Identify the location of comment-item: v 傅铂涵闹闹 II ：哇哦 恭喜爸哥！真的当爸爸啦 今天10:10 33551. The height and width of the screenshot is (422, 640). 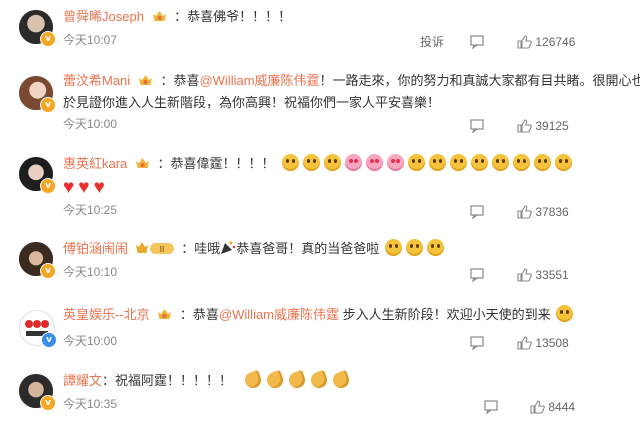
(320, 264).